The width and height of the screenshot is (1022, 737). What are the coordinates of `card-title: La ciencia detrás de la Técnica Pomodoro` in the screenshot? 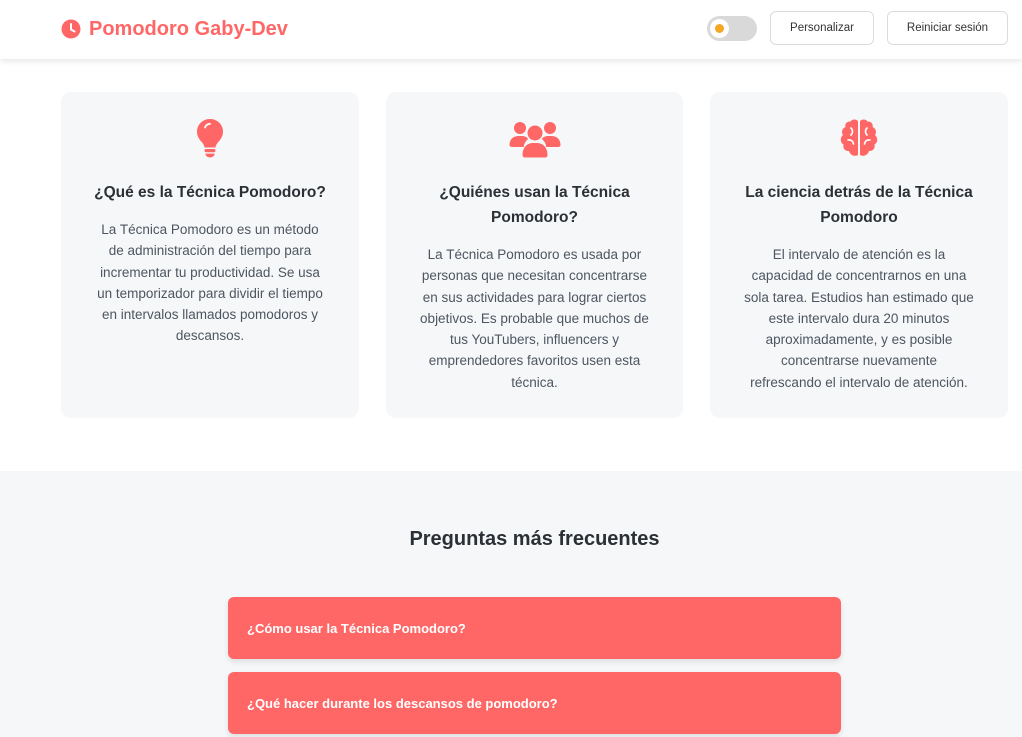 It's located at (859, 205).